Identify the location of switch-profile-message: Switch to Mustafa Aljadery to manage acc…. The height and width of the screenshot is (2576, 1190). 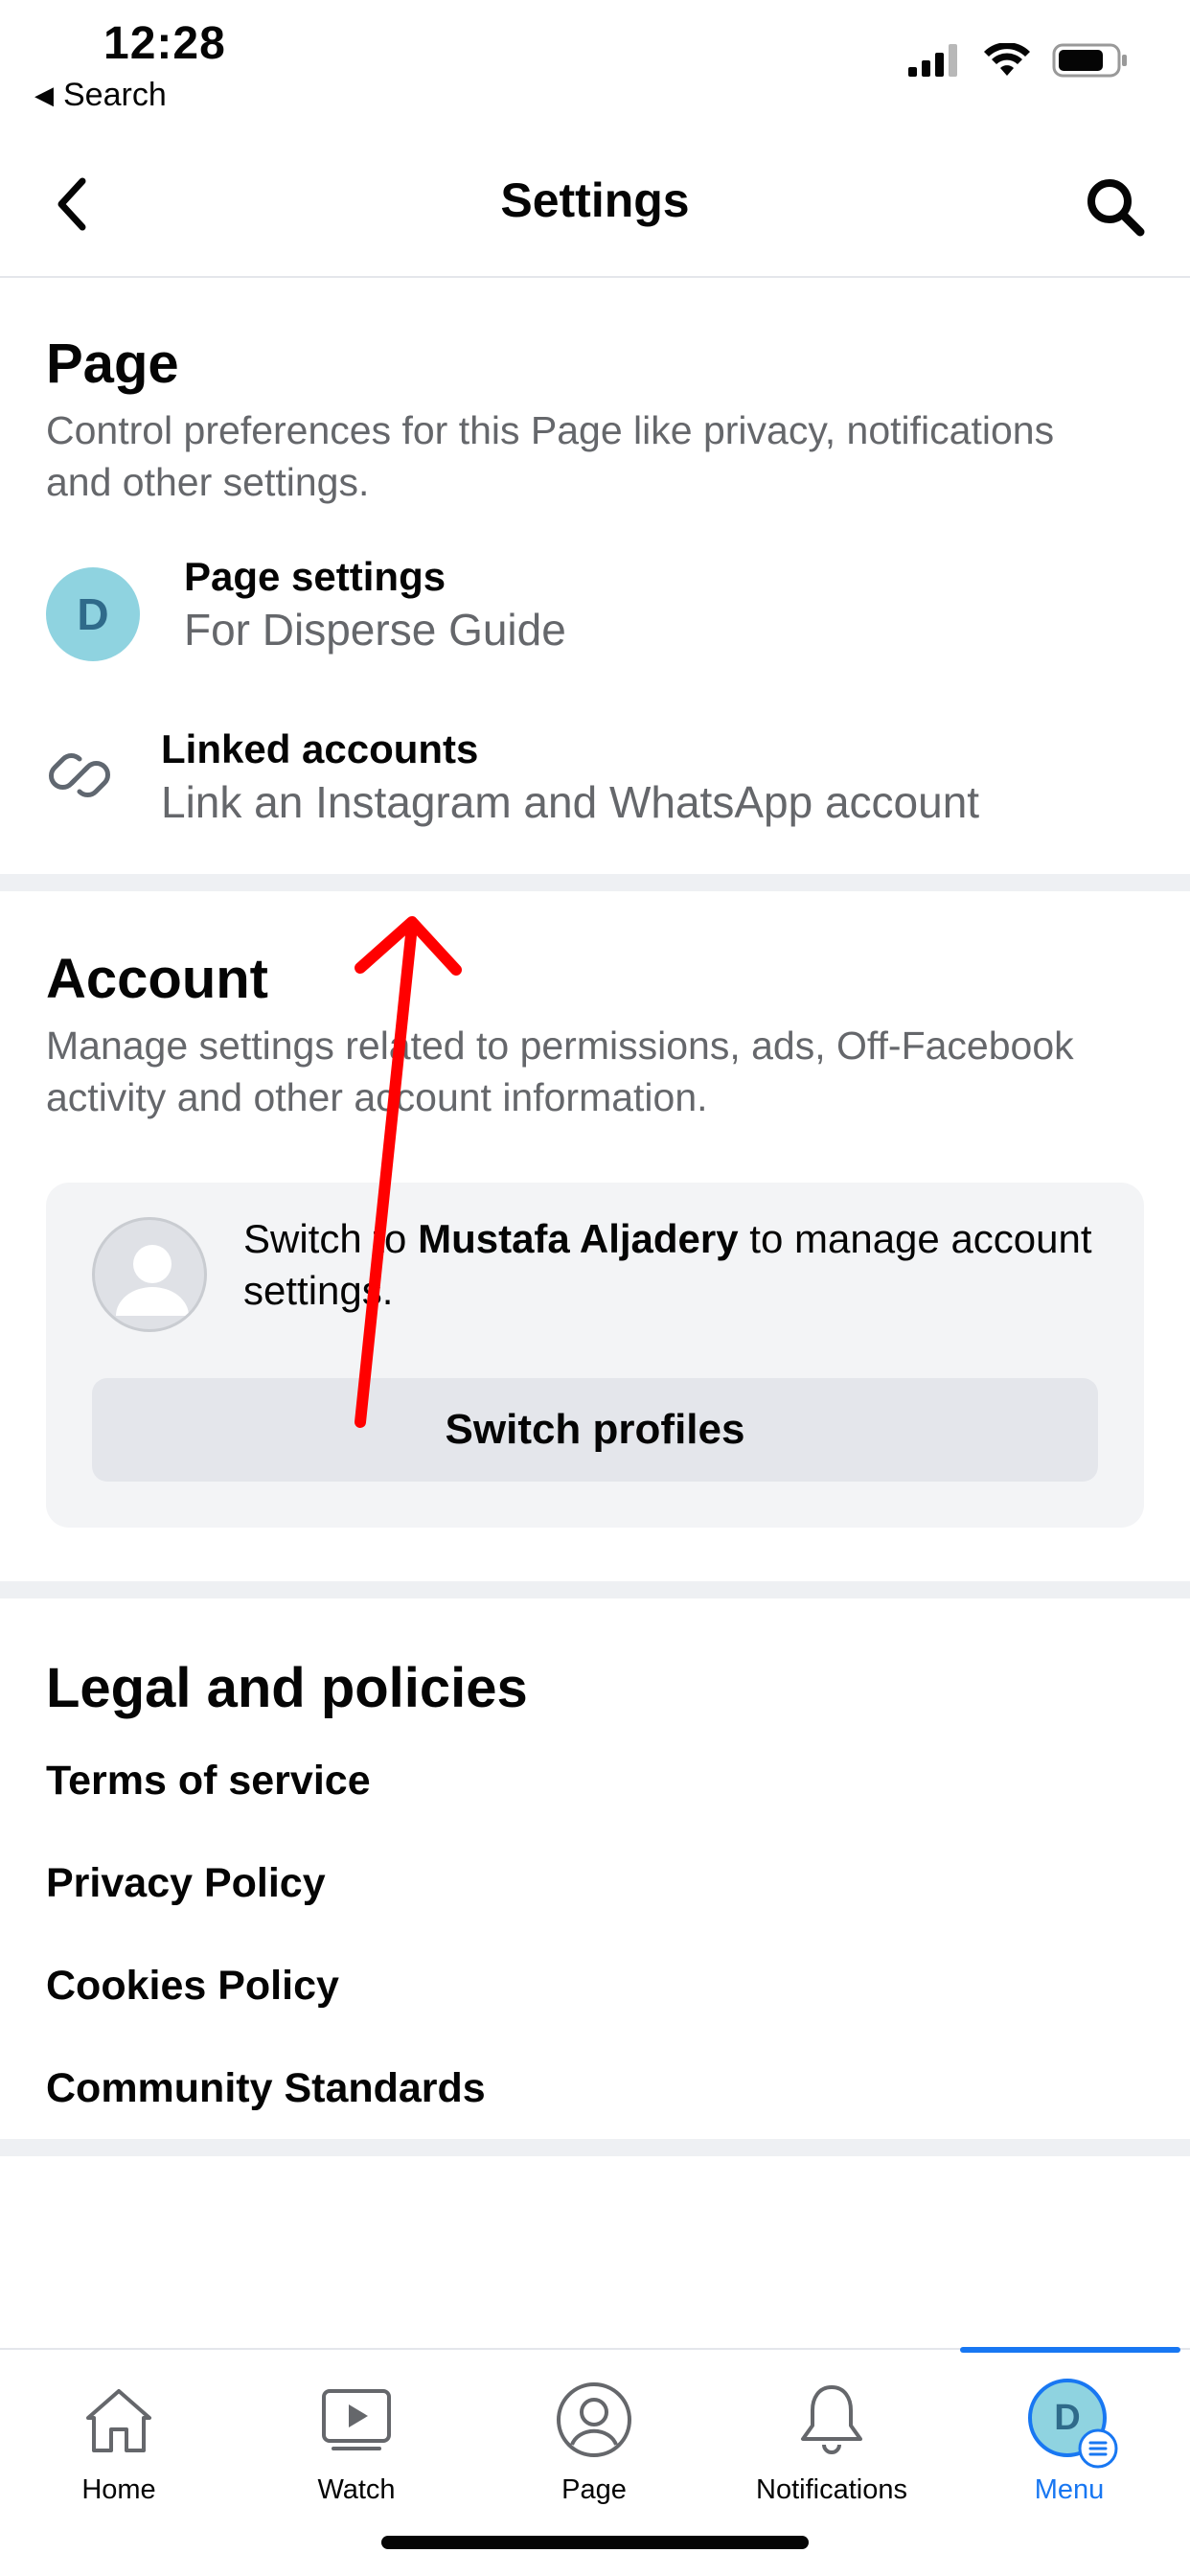
(674, 1265).